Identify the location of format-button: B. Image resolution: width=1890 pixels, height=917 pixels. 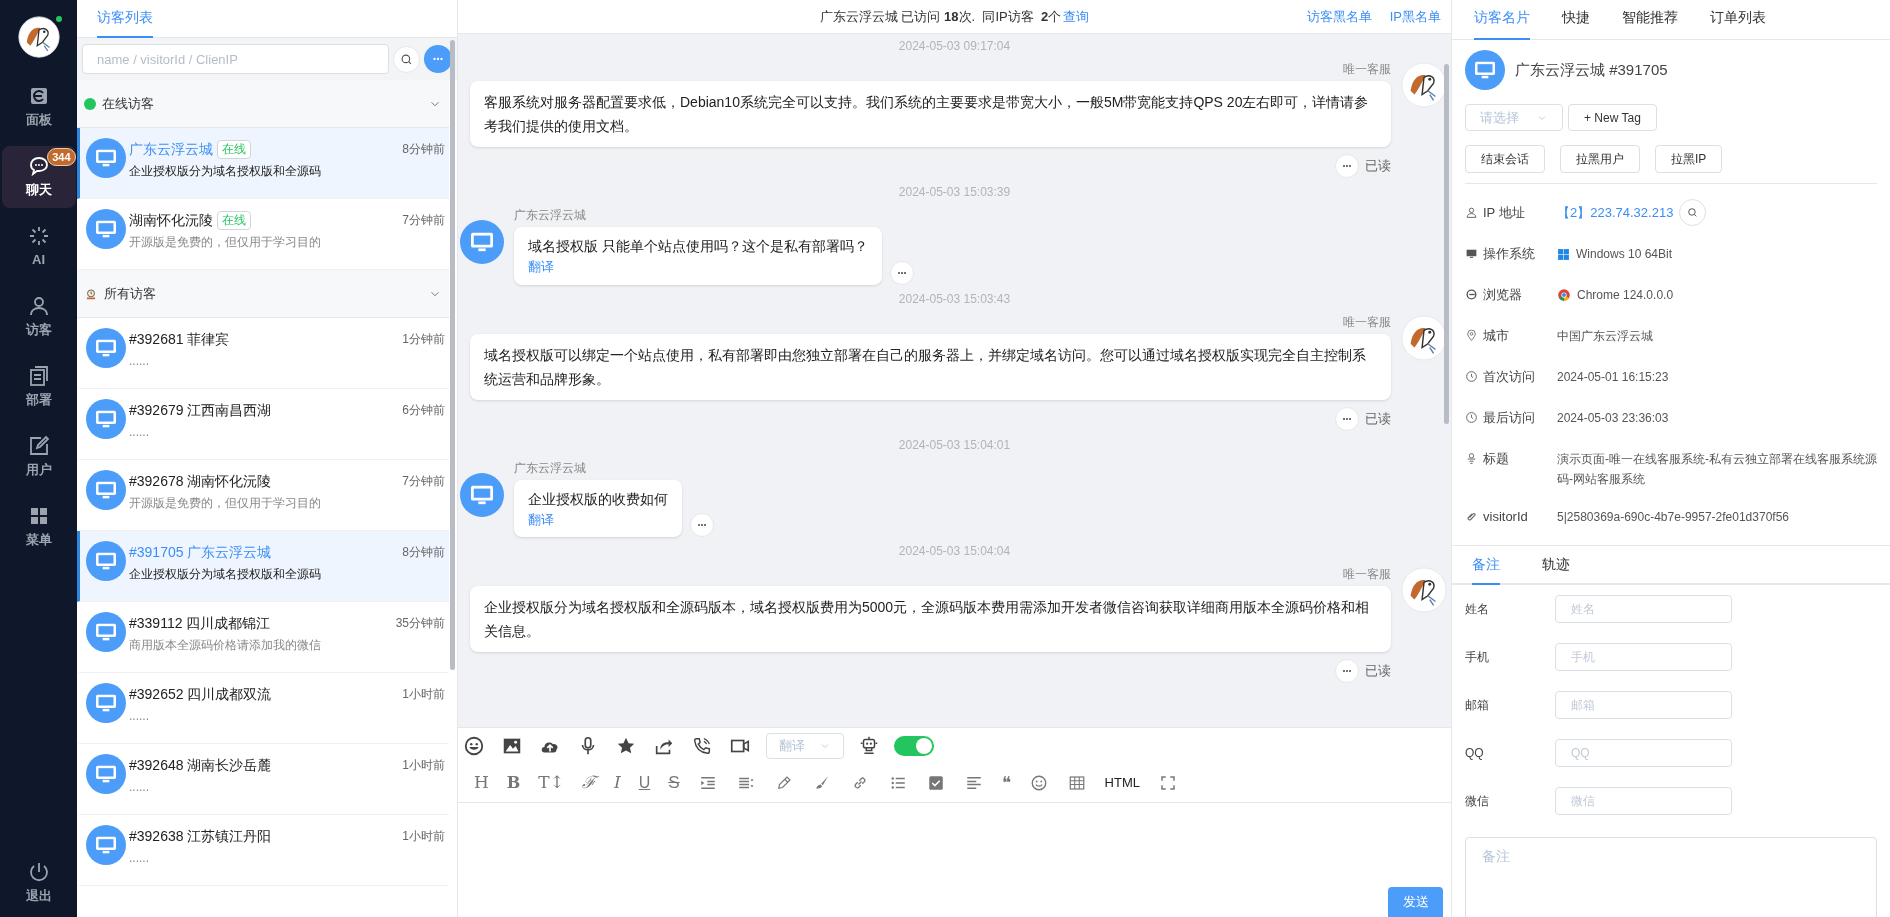
(513, 782).